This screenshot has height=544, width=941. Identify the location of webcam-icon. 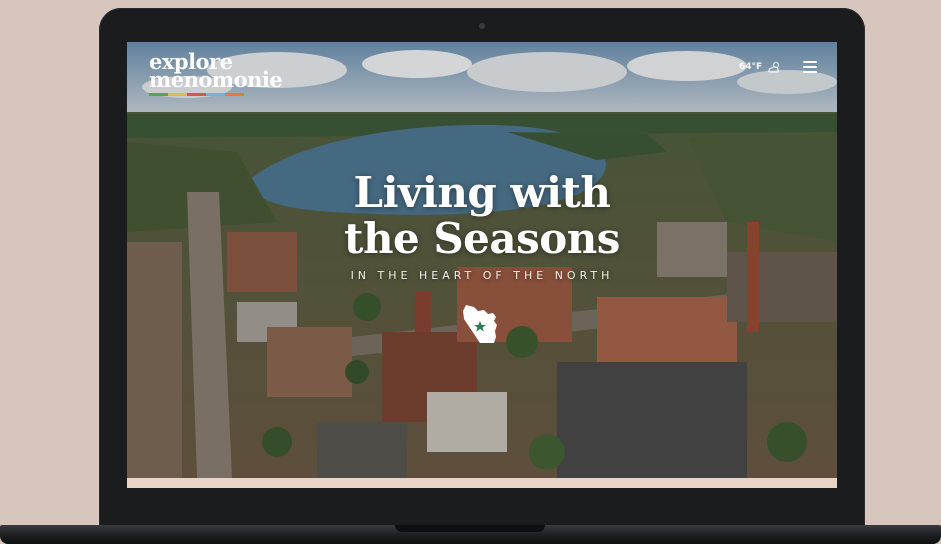
(482, 26).